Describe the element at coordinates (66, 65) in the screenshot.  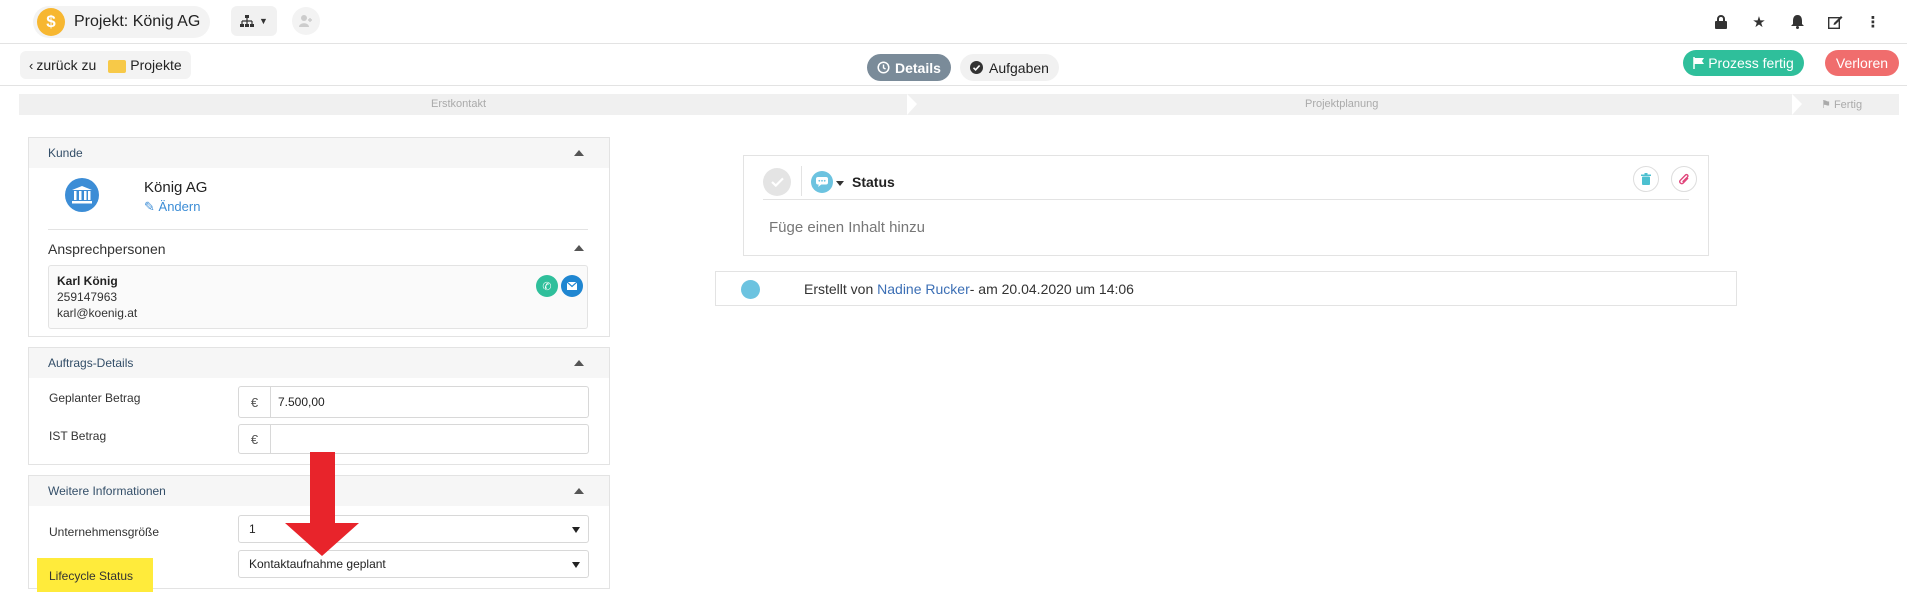
I see `back-label: zurück zu` at that location.